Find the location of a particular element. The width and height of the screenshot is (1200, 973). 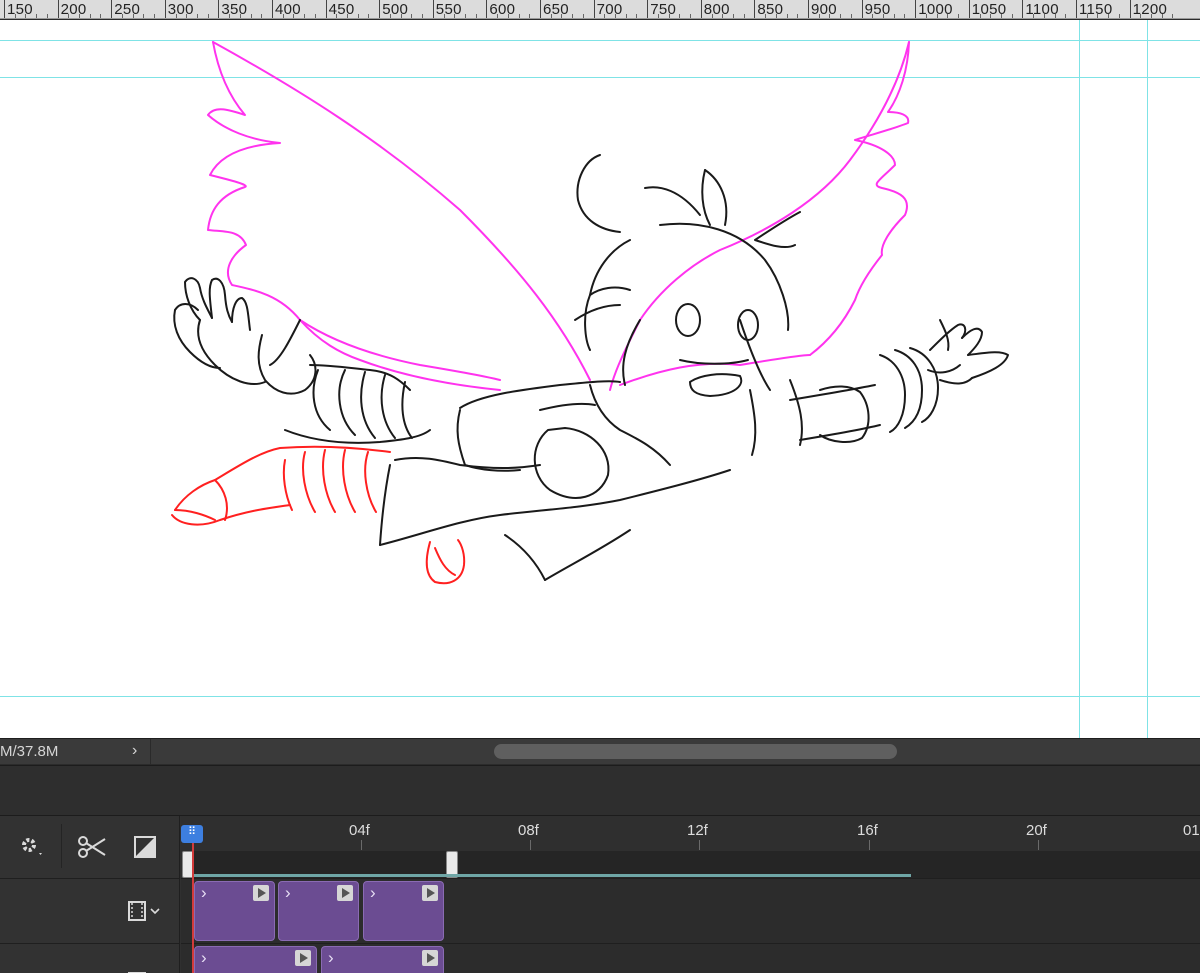

horizontal-scrollbar is located at coordinates (695, 751).